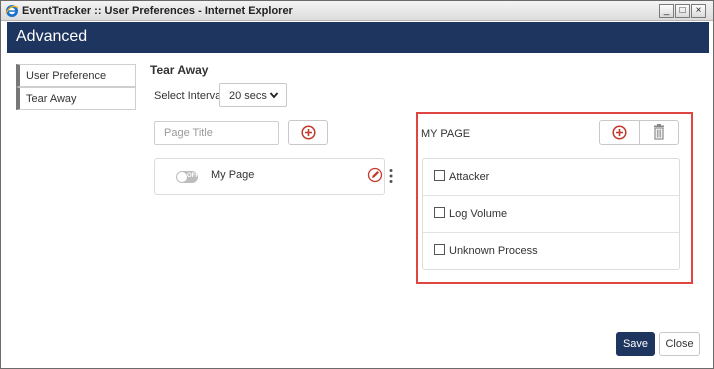 The height and width of the screenshot is (369, 714). I want to click on toggle-text: OFF, so click(193, 176).